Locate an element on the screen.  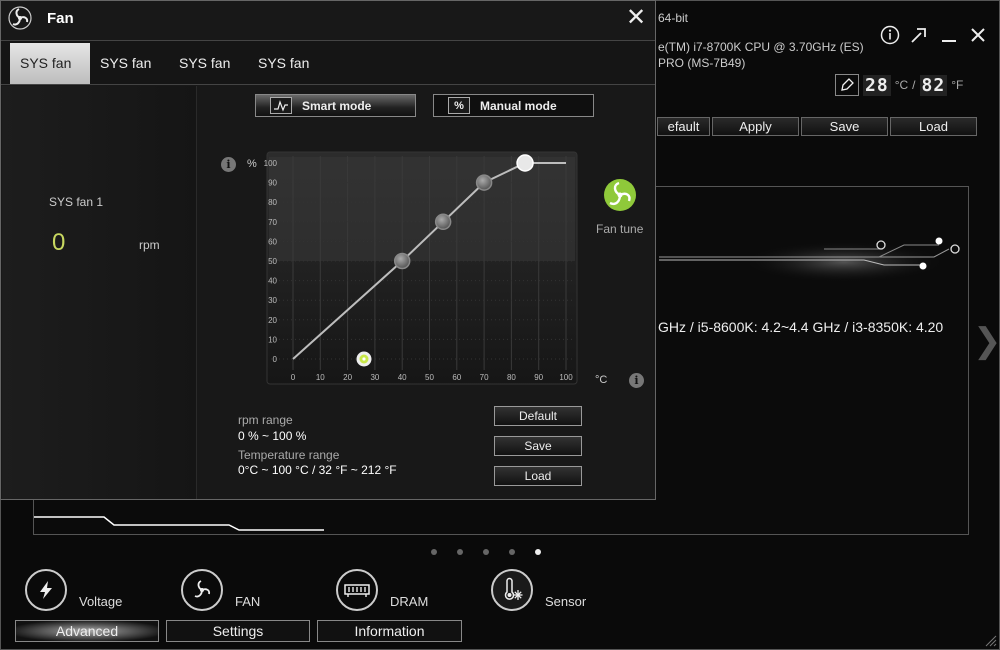
fan-name-label: SYS fan 1 is located at coordinates (76, 202).